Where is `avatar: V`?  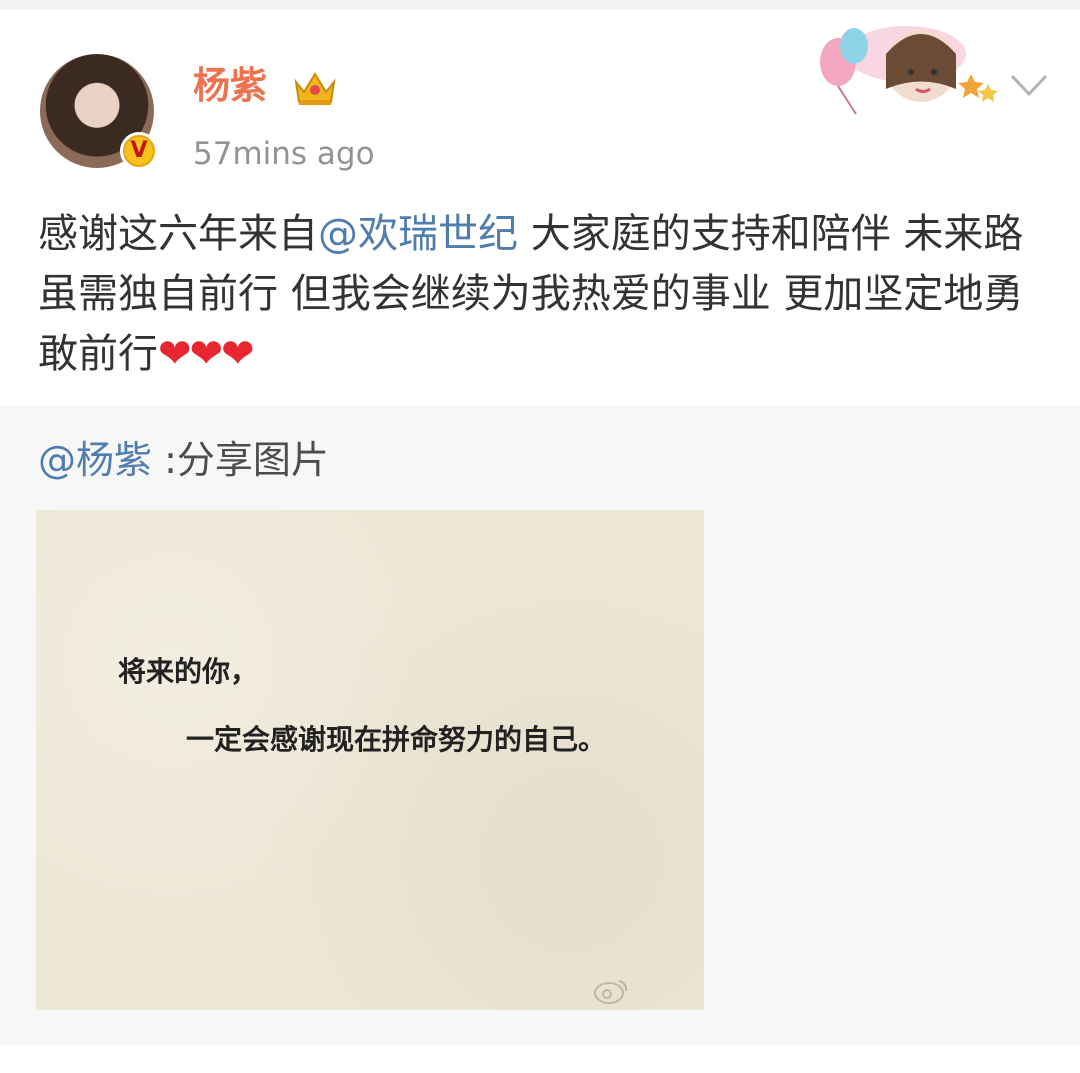
avatar: V is located at coordinates (99, 112).